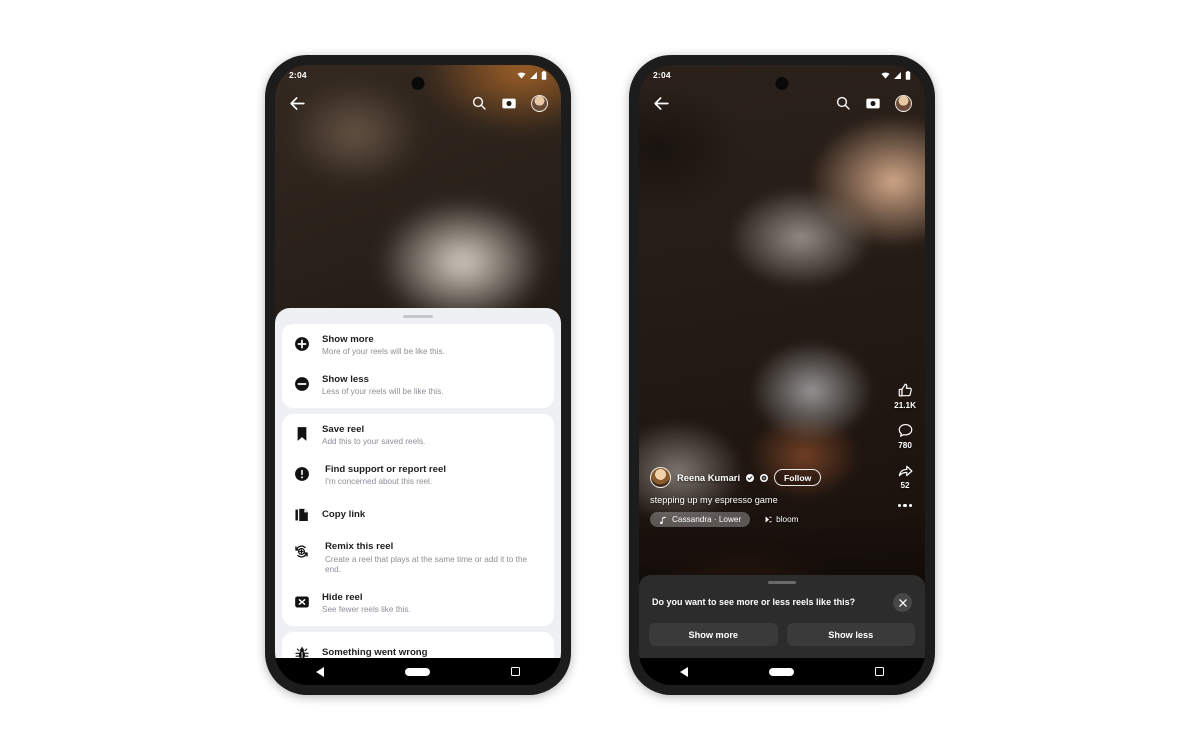  Describe the element at coordinates (798, 477) in the screenshot. I see `follow-button: Follow` at that location.